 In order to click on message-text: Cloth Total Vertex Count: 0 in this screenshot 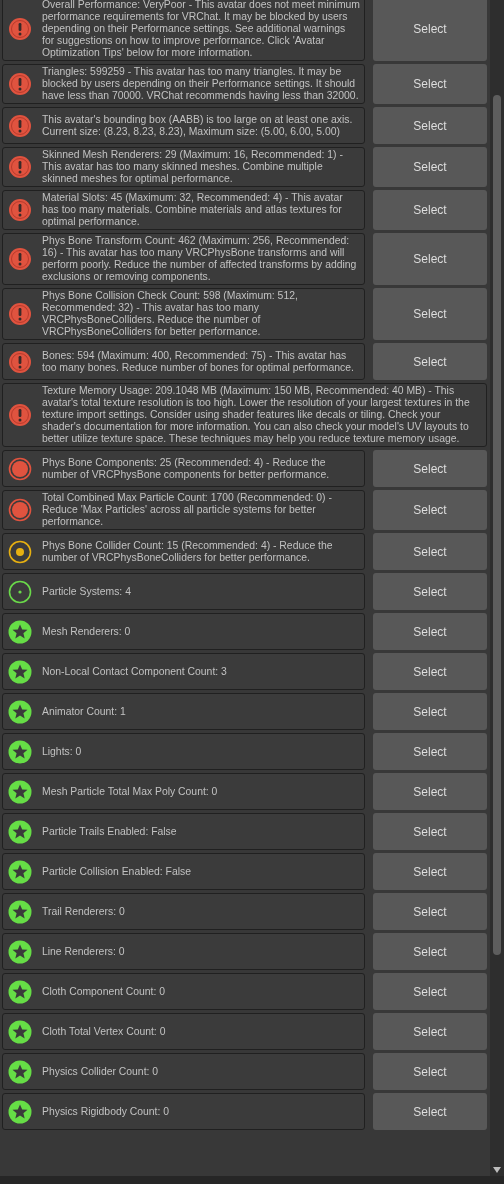, I will do `click(104, 1031)`.